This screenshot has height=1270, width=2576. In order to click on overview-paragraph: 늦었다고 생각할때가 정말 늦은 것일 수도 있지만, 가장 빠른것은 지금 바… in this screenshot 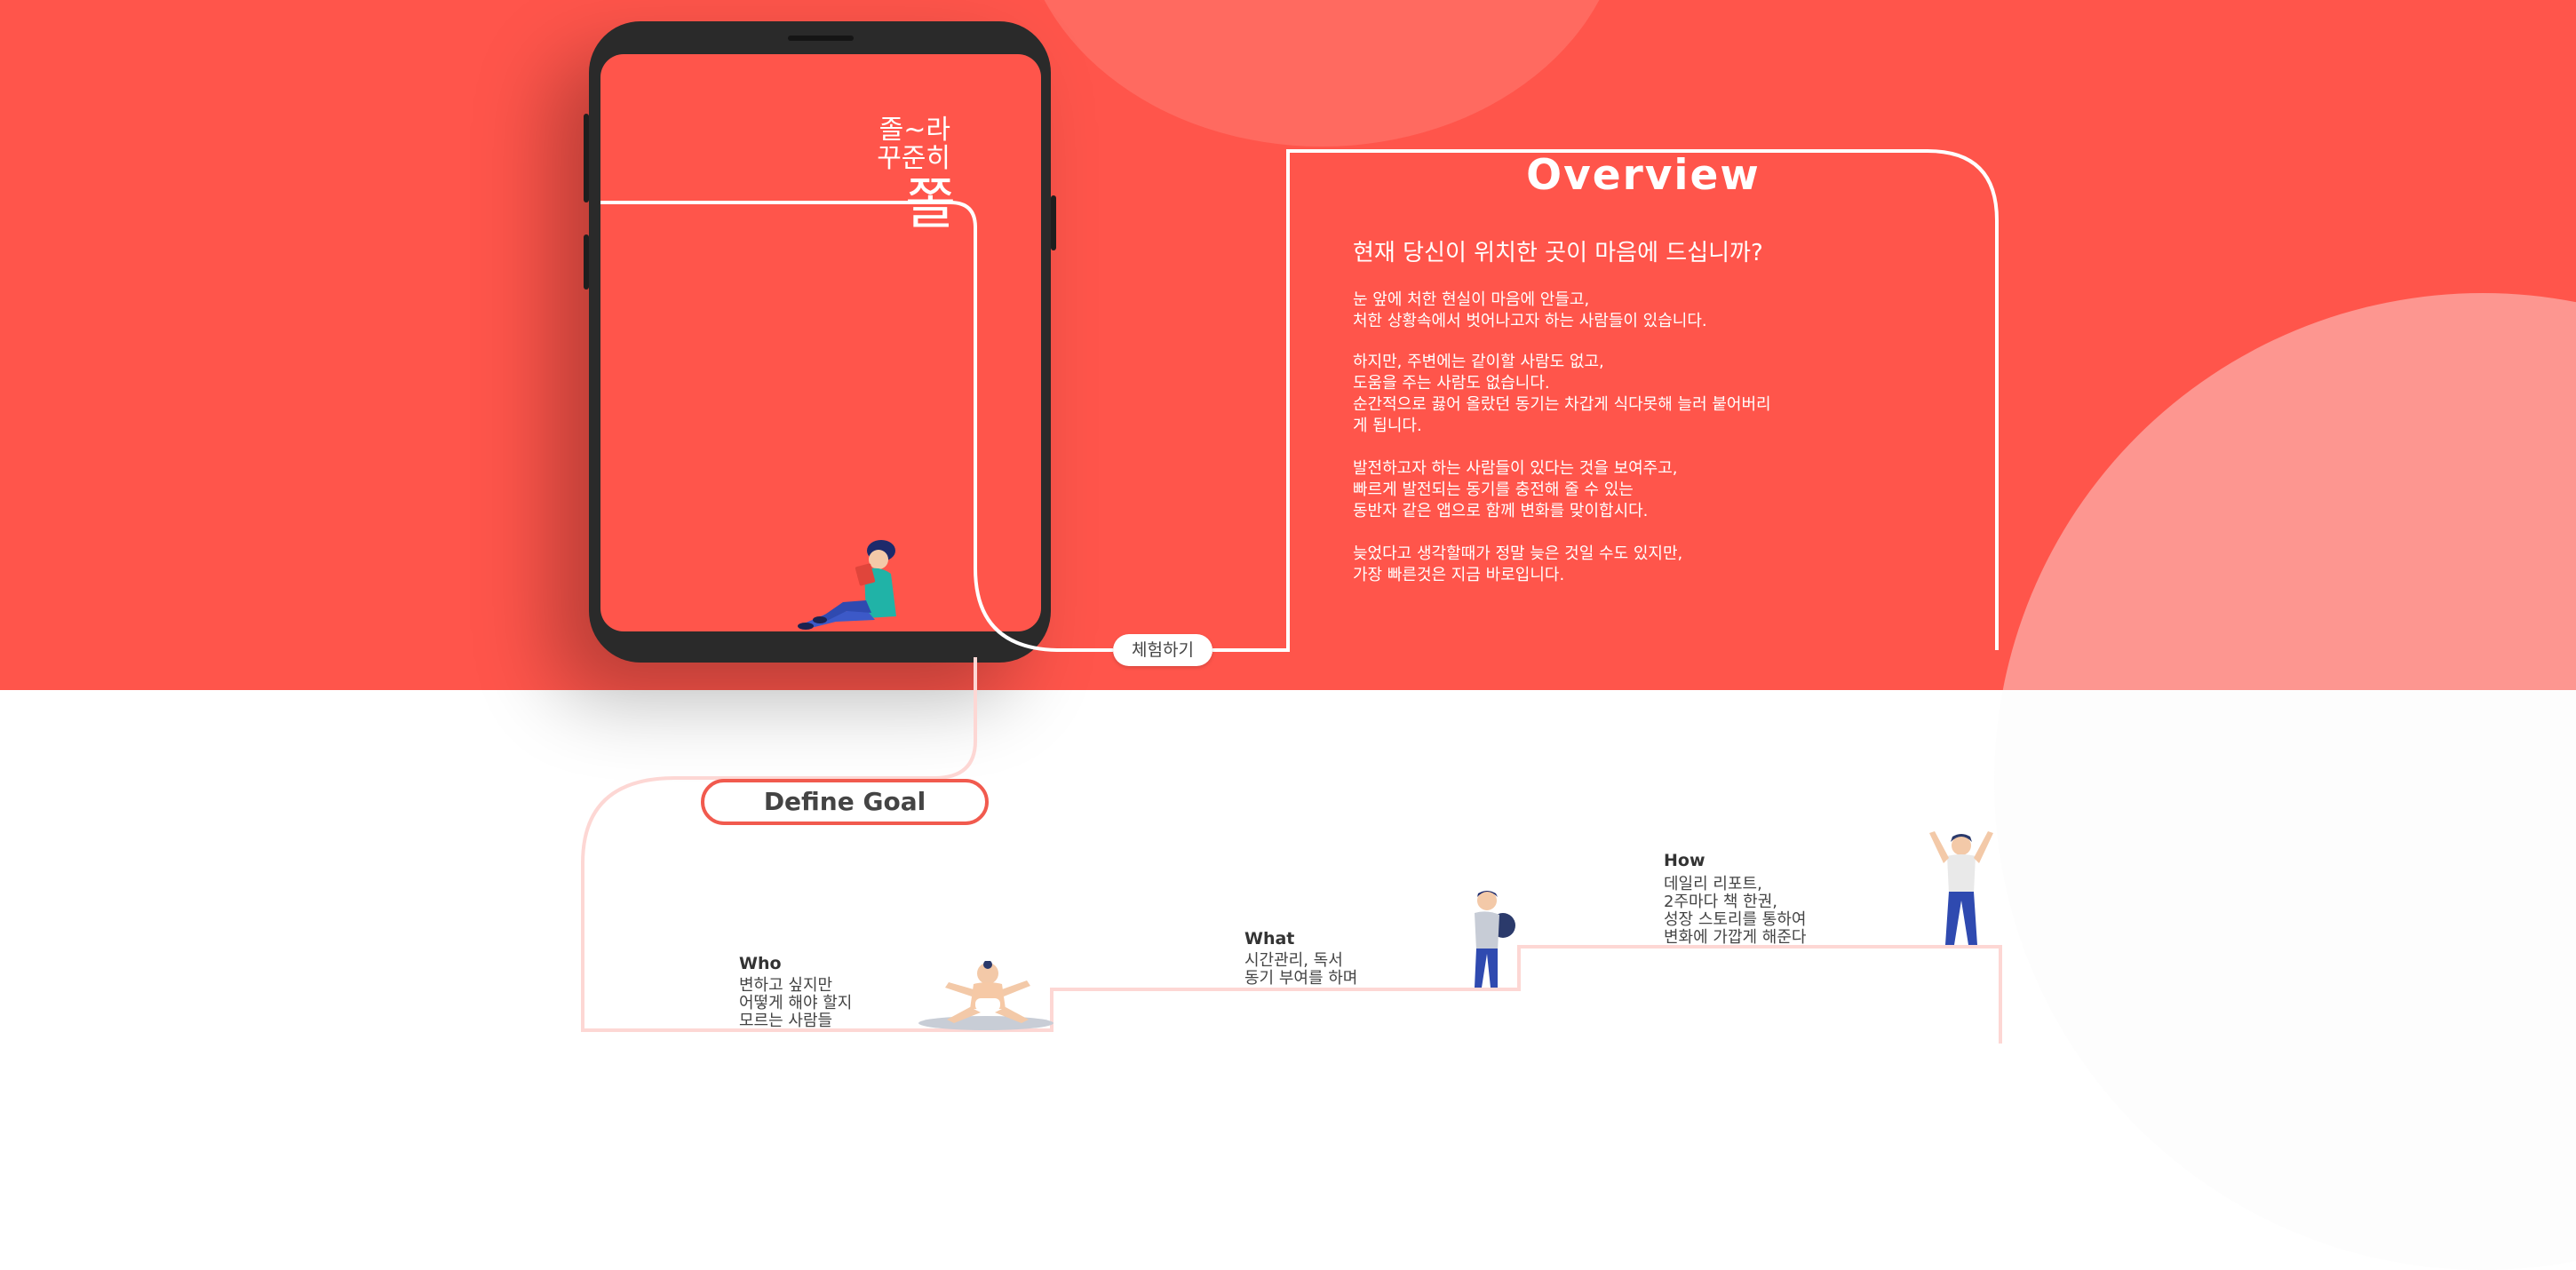, I will do `click(1517, 565)`.